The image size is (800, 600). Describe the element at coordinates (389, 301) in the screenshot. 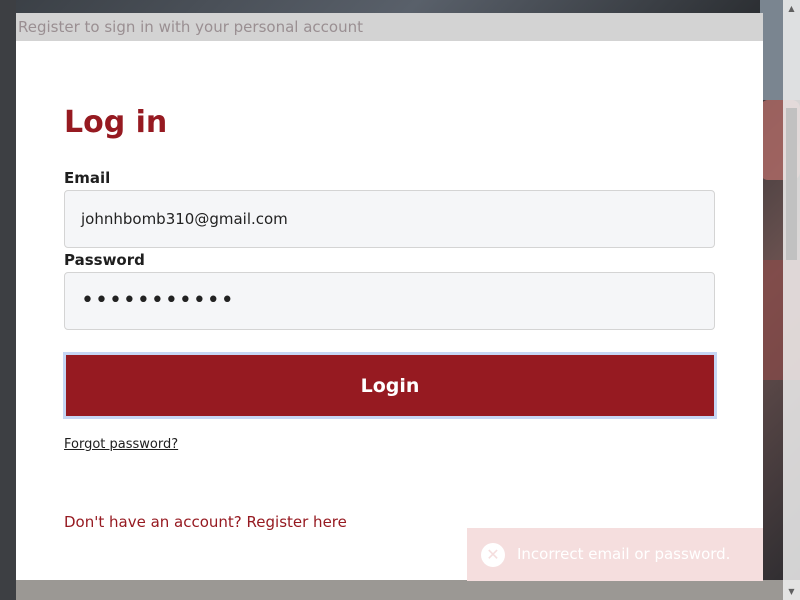

I see `password-field: •••••••••••` at that location.